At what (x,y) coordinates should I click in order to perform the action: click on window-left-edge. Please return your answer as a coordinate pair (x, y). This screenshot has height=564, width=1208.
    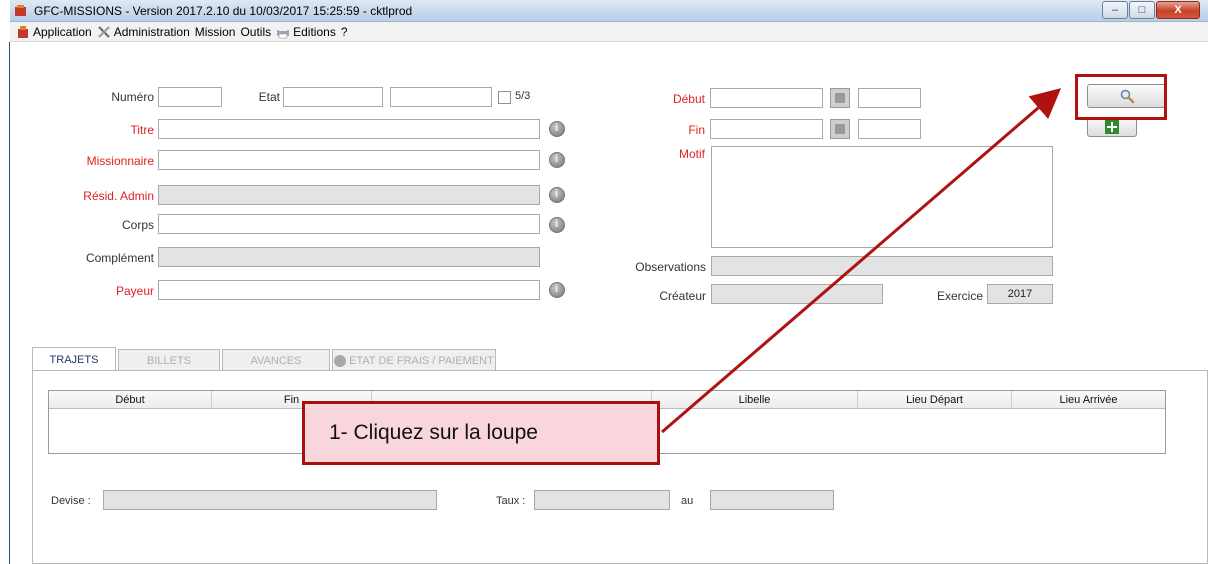
    Looking at the image, I should click on (5, 282).